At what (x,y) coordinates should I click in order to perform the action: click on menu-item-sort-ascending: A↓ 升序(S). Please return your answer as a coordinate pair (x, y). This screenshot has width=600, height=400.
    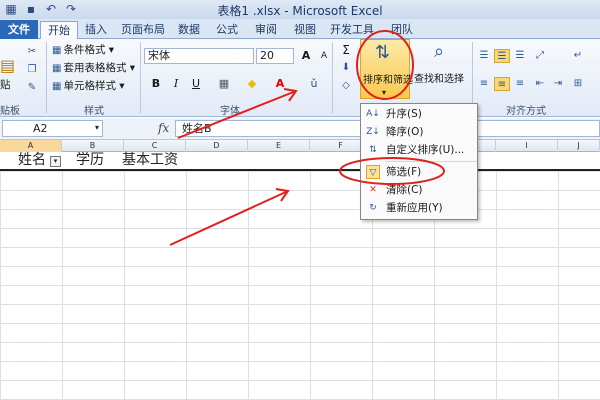
    Looking at the image, I should click on (419, 114).